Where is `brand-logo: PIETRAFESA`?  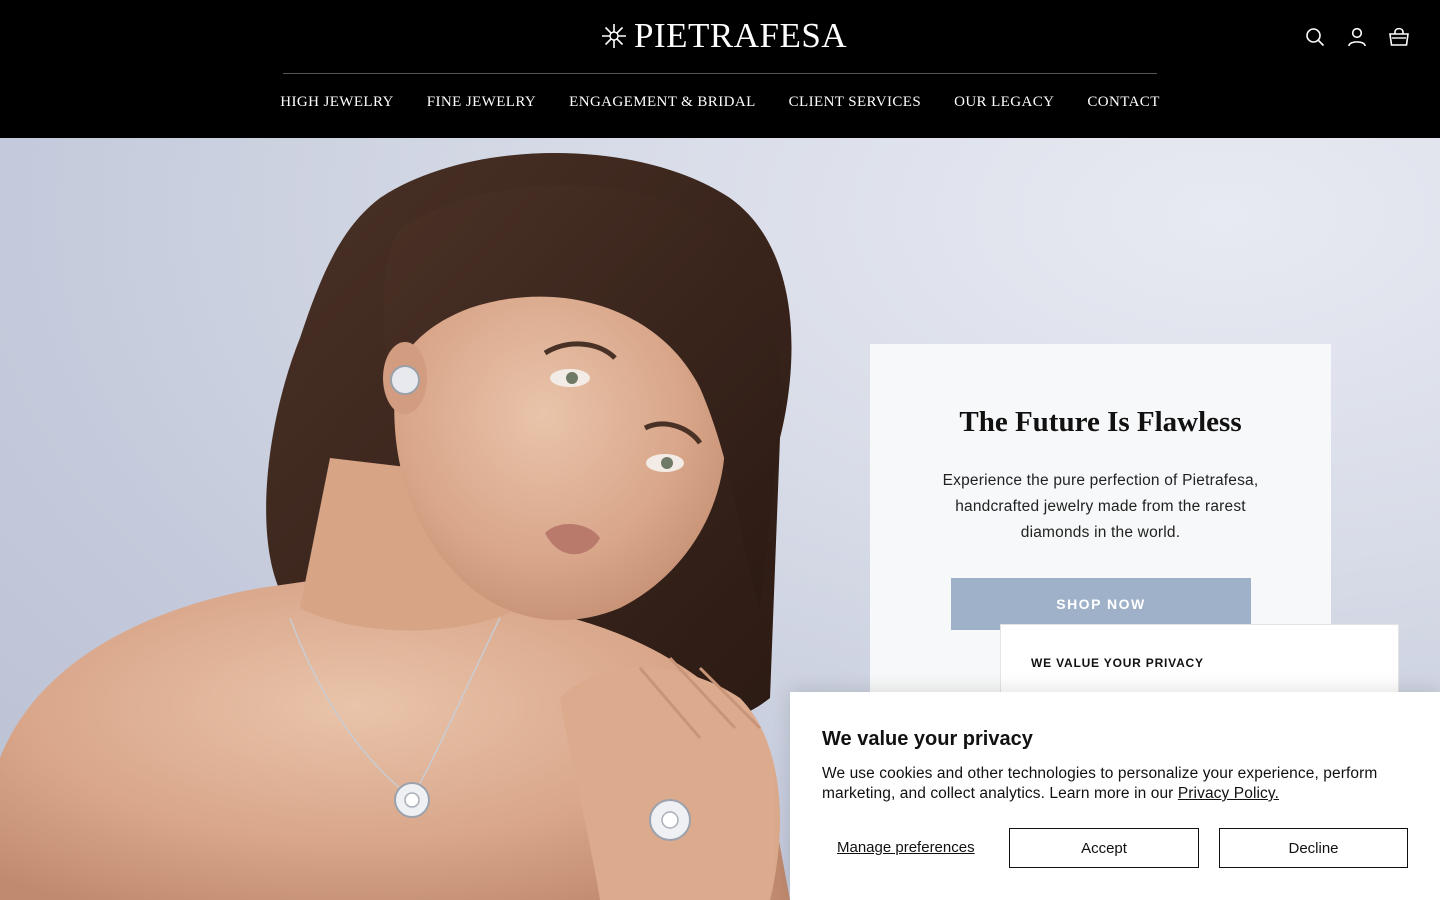 brand-logo: PIETRAFESA is located at coordinates (723, 36).